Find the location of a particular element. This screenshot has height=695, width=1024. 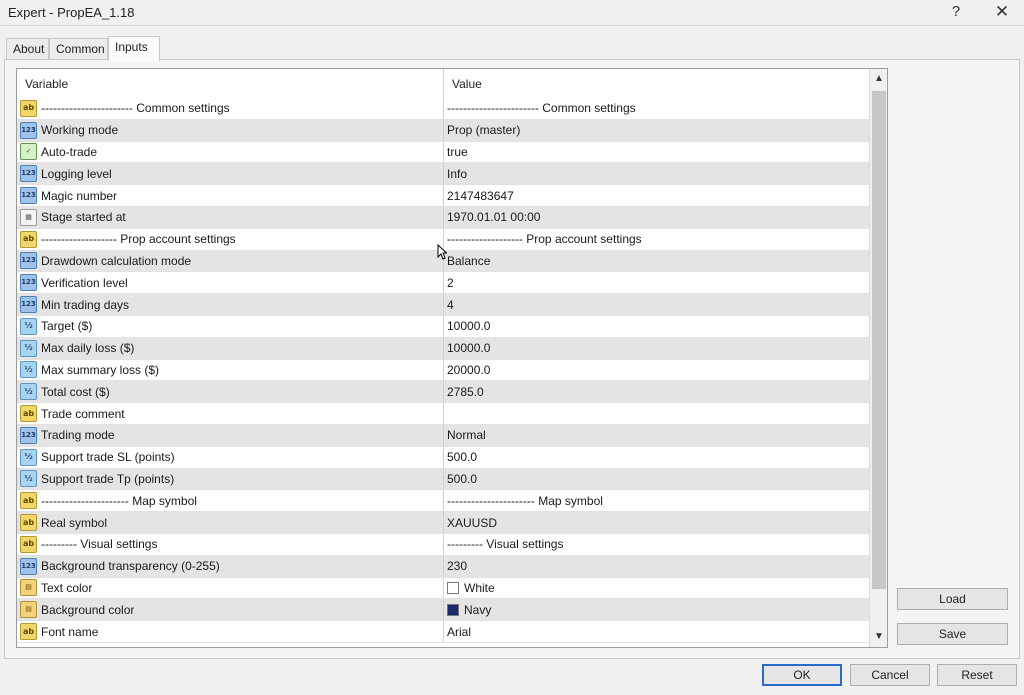

value-cell: White is located at coordinates (656, 588).